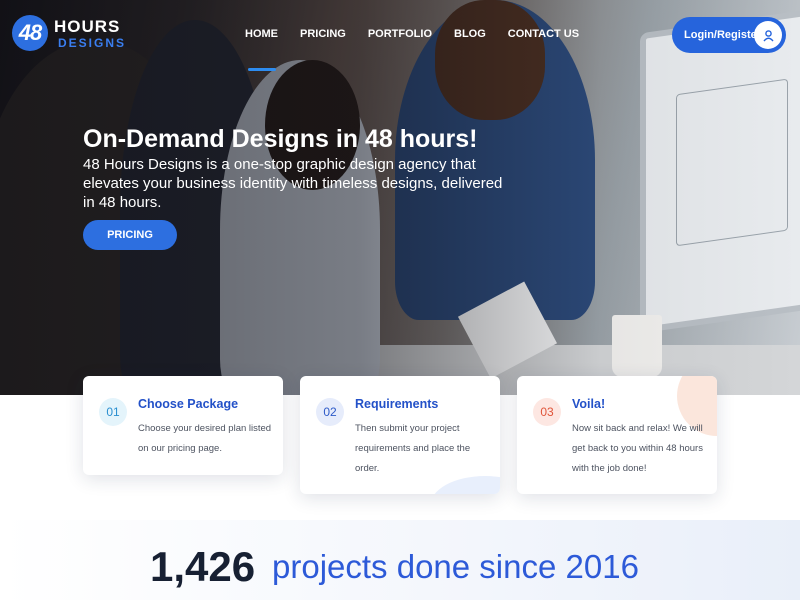 This screenshot has height=600, width=800. What do you see at coordinates (92, 43) in the screenshot?
I see `logo-word-designs: DESIGNS` at bounding box center [92, 43].